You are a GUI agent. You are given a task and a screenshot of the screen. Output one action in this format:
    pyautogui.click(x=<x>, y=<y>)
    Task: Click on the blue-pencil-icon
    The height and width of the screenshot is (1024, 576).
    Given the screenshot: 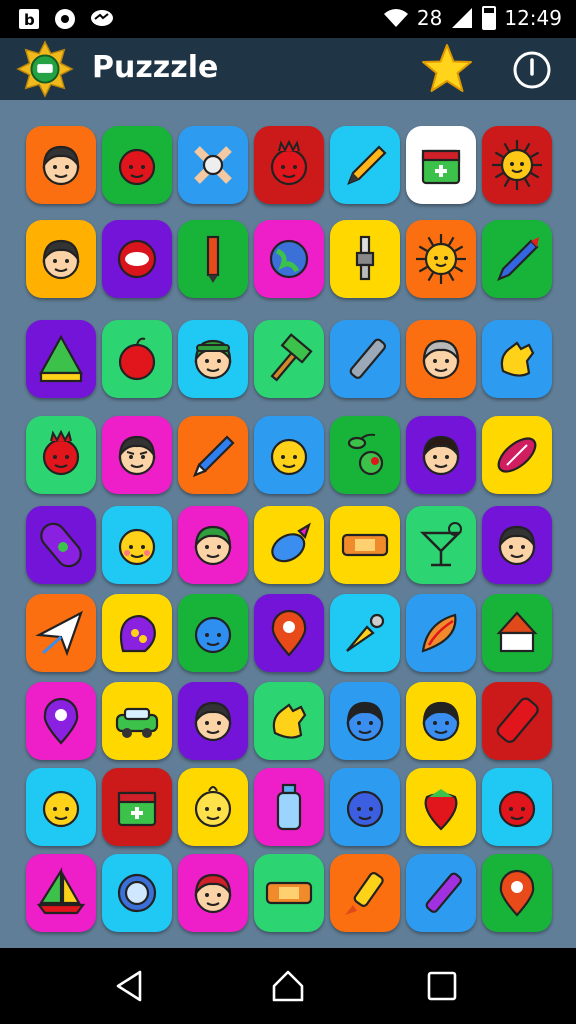 What is the action you would take?
    pyautogui.click(x=214, y=456)
    